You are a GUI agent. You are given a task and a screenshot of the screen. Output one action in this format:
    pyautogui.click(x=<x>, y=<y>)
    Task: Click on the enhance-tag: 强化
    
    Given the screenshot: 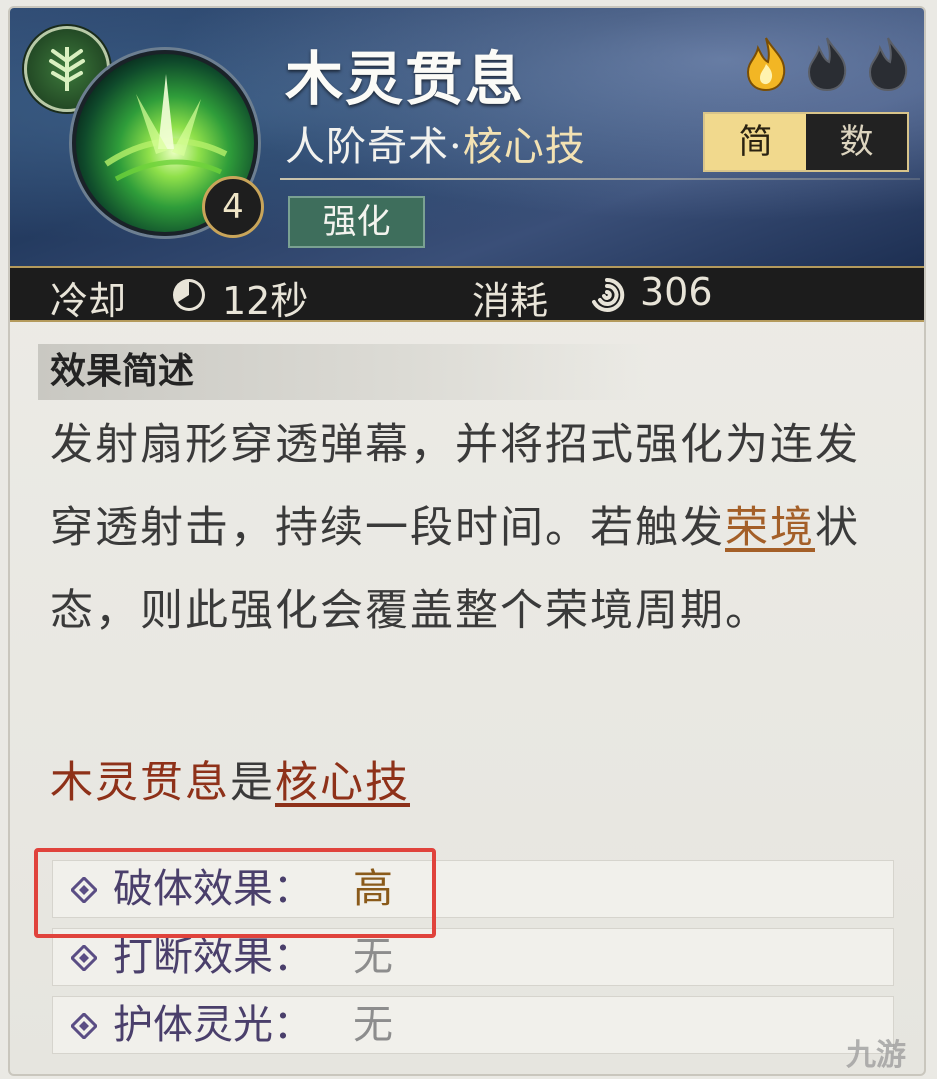 What is the action you would take?
    pyautogui.click(x=356, y=222)
    